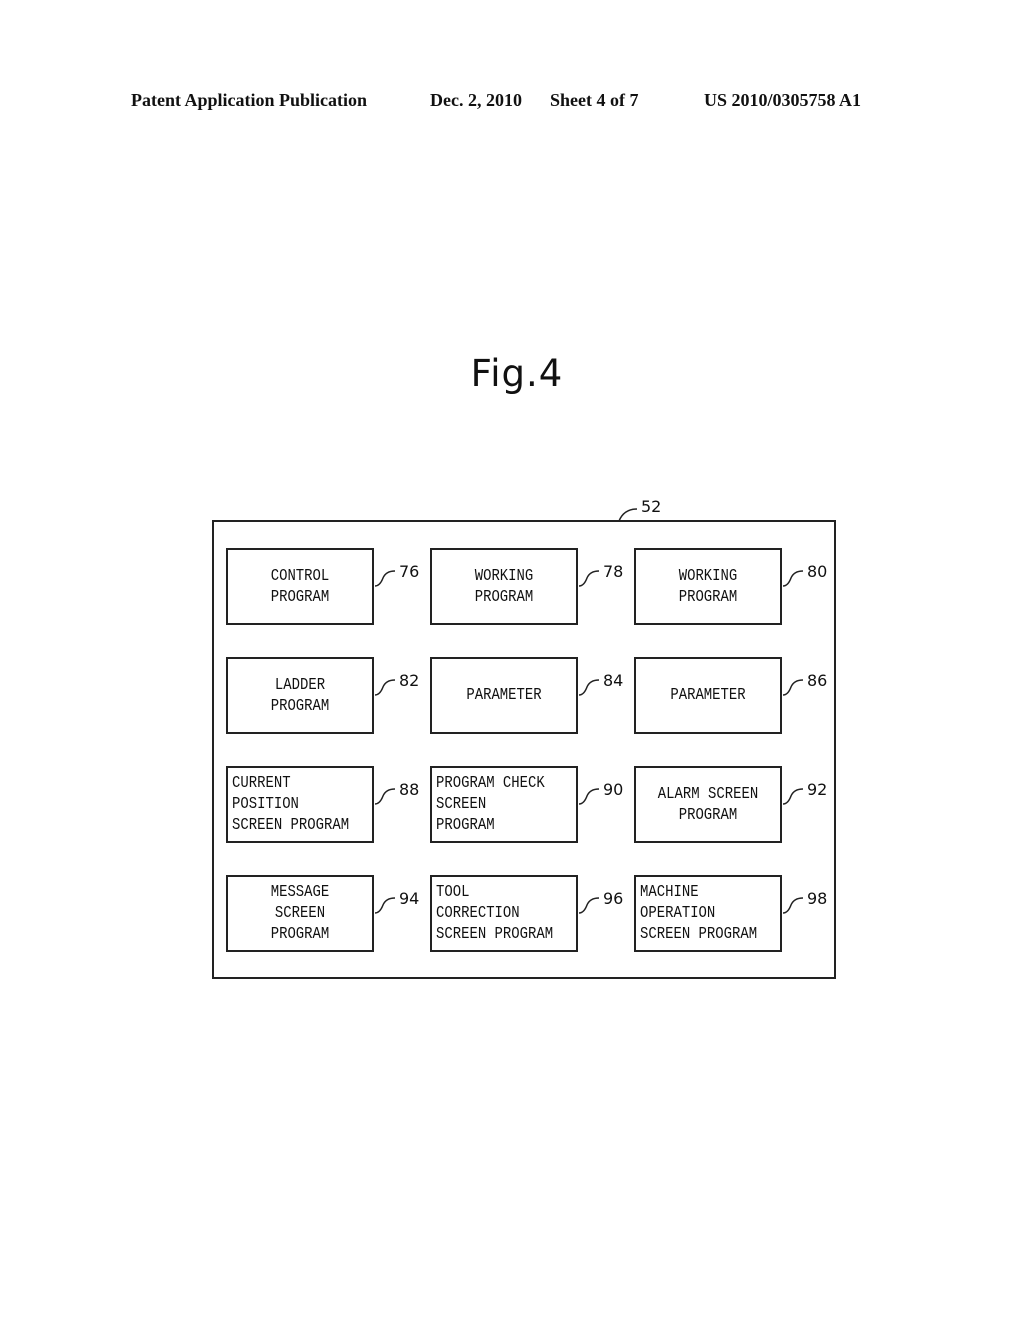 Image resolution: width=1024 pixels, height=1320 pixels. I want to click on ref-label-94: 94, so click(409, 898).